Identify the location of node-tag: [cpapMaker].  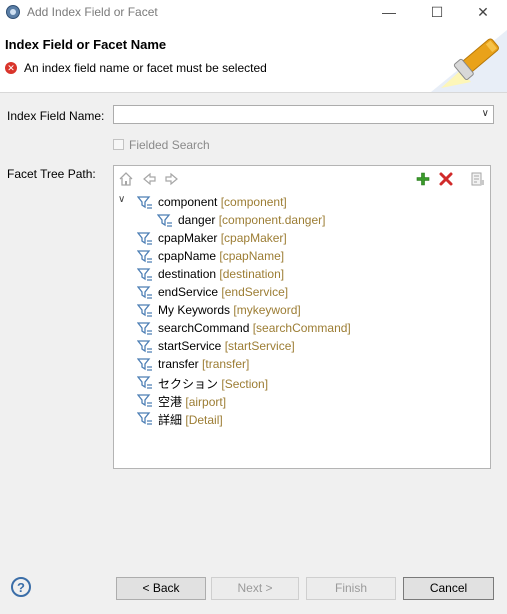
(253, 238).